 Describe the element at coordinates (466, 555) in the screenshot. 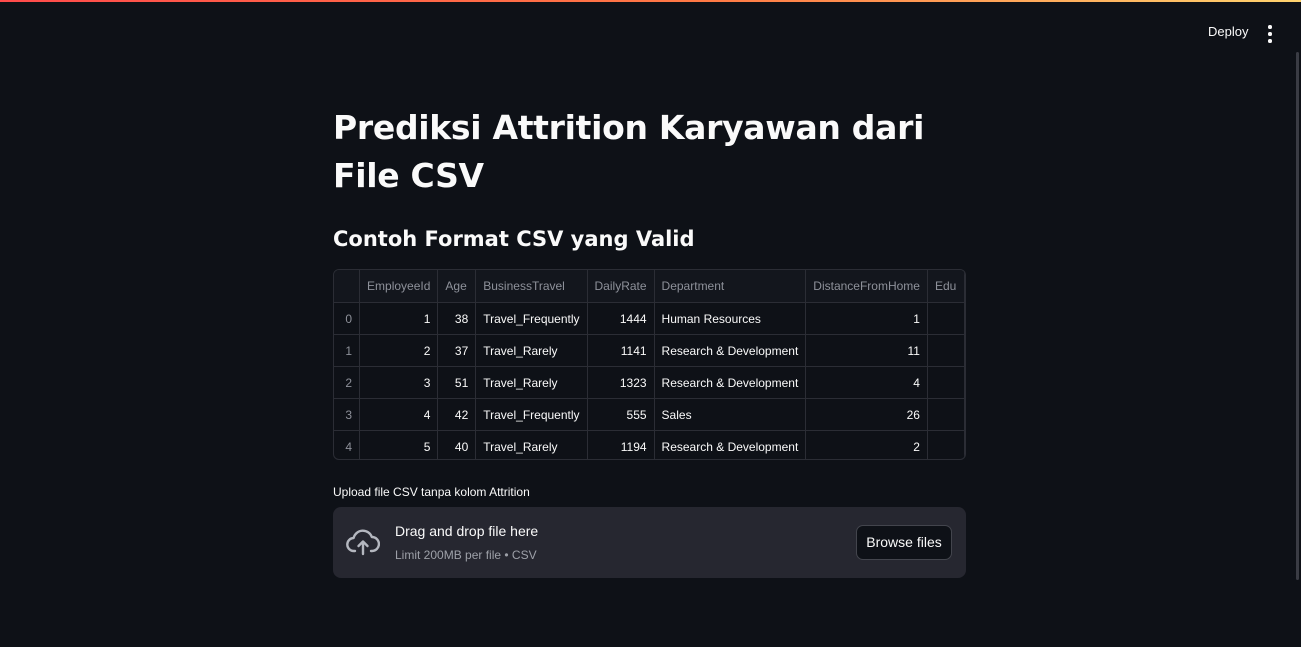

I see `dropzone-limit-text: Limit 200MB per file • CSV` at that location.